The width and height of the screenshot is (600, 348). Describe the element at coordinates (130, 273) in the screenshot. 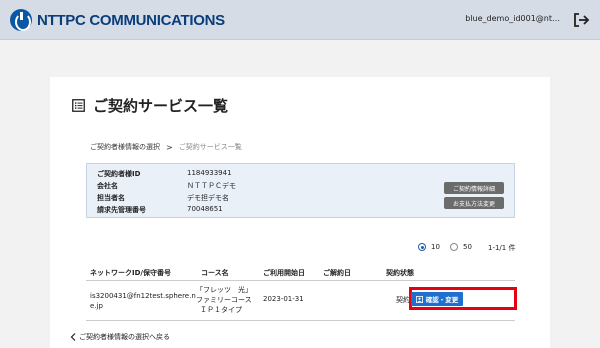

I see `col-network-id: ネットワークID/保守番号` at that location.